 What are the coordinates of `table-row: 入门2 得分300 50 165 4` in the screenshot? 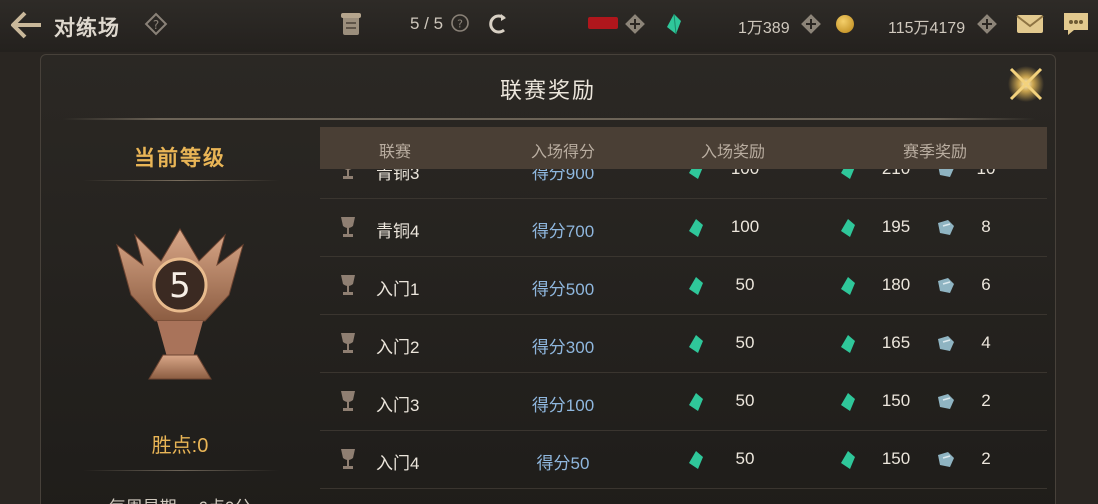 It's located at (683, 344).